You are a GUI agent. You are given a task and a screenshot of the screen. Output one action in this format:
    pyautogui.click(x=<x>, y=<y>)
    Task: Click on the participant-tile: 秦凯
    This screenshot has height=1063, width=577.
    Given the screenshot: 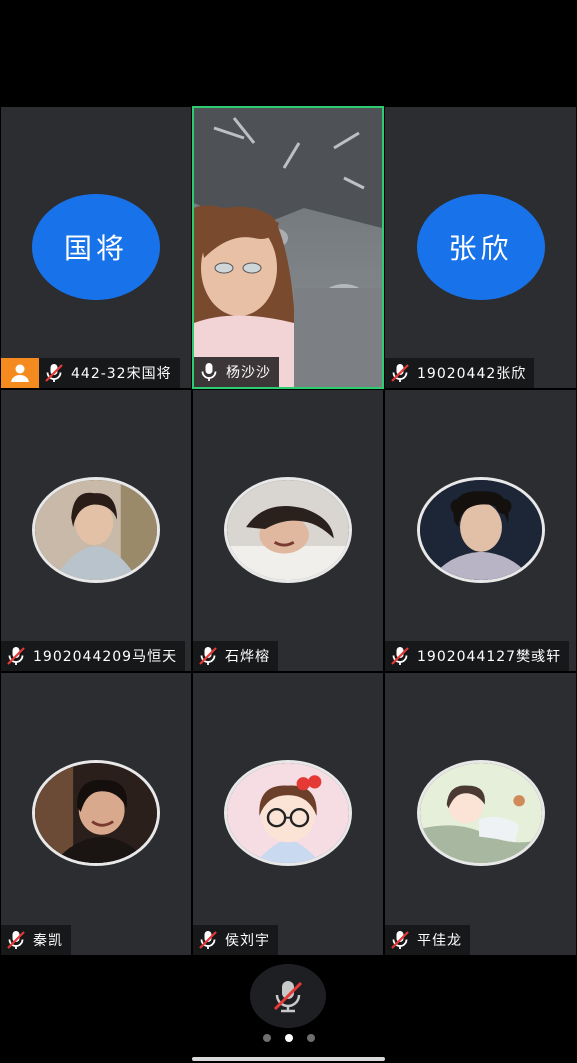 What is the action you would take?
    pyautogui.click(x=96, y=814)
    